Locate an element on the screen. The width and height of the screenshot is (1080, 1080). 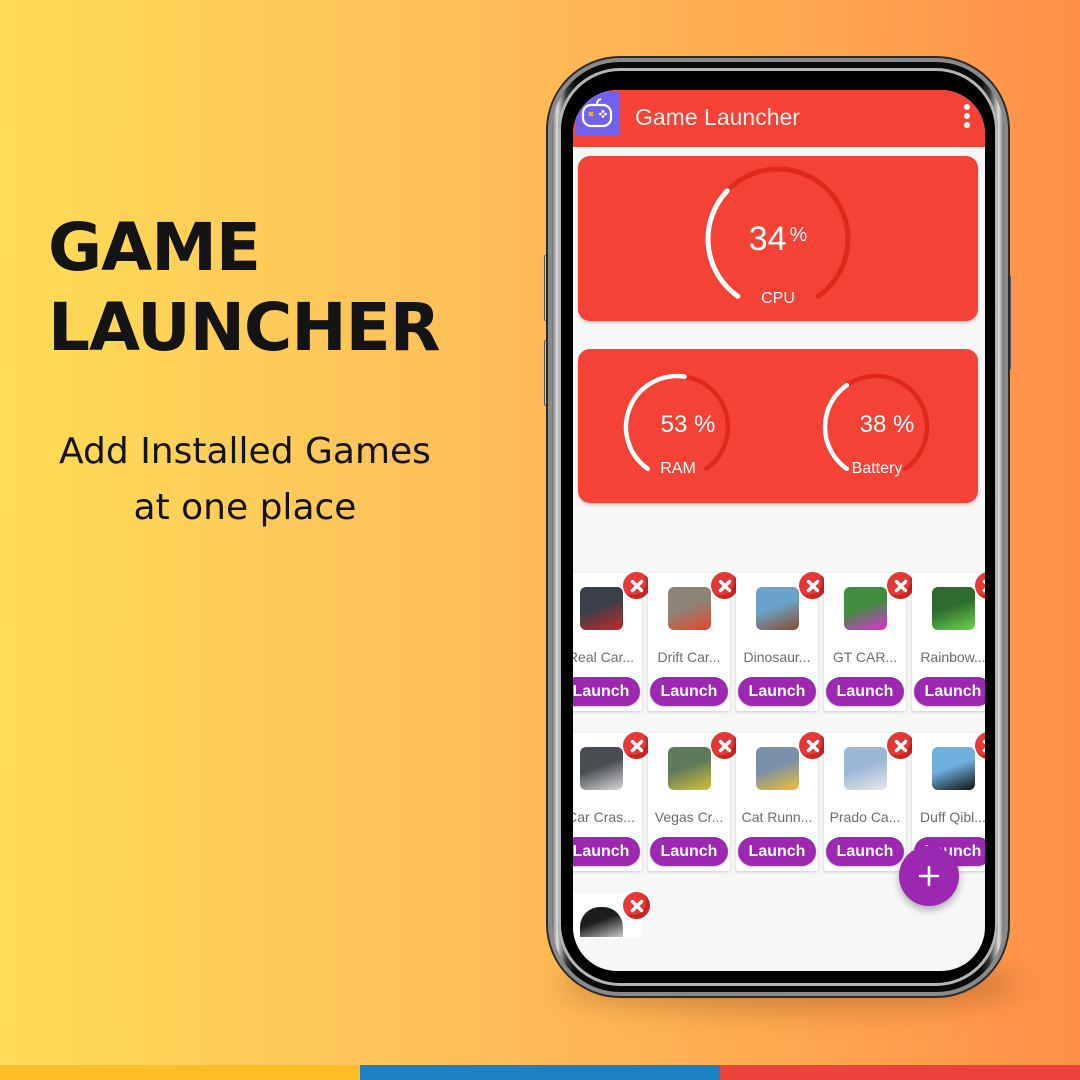
game-card is located at coordinates (611, 915).